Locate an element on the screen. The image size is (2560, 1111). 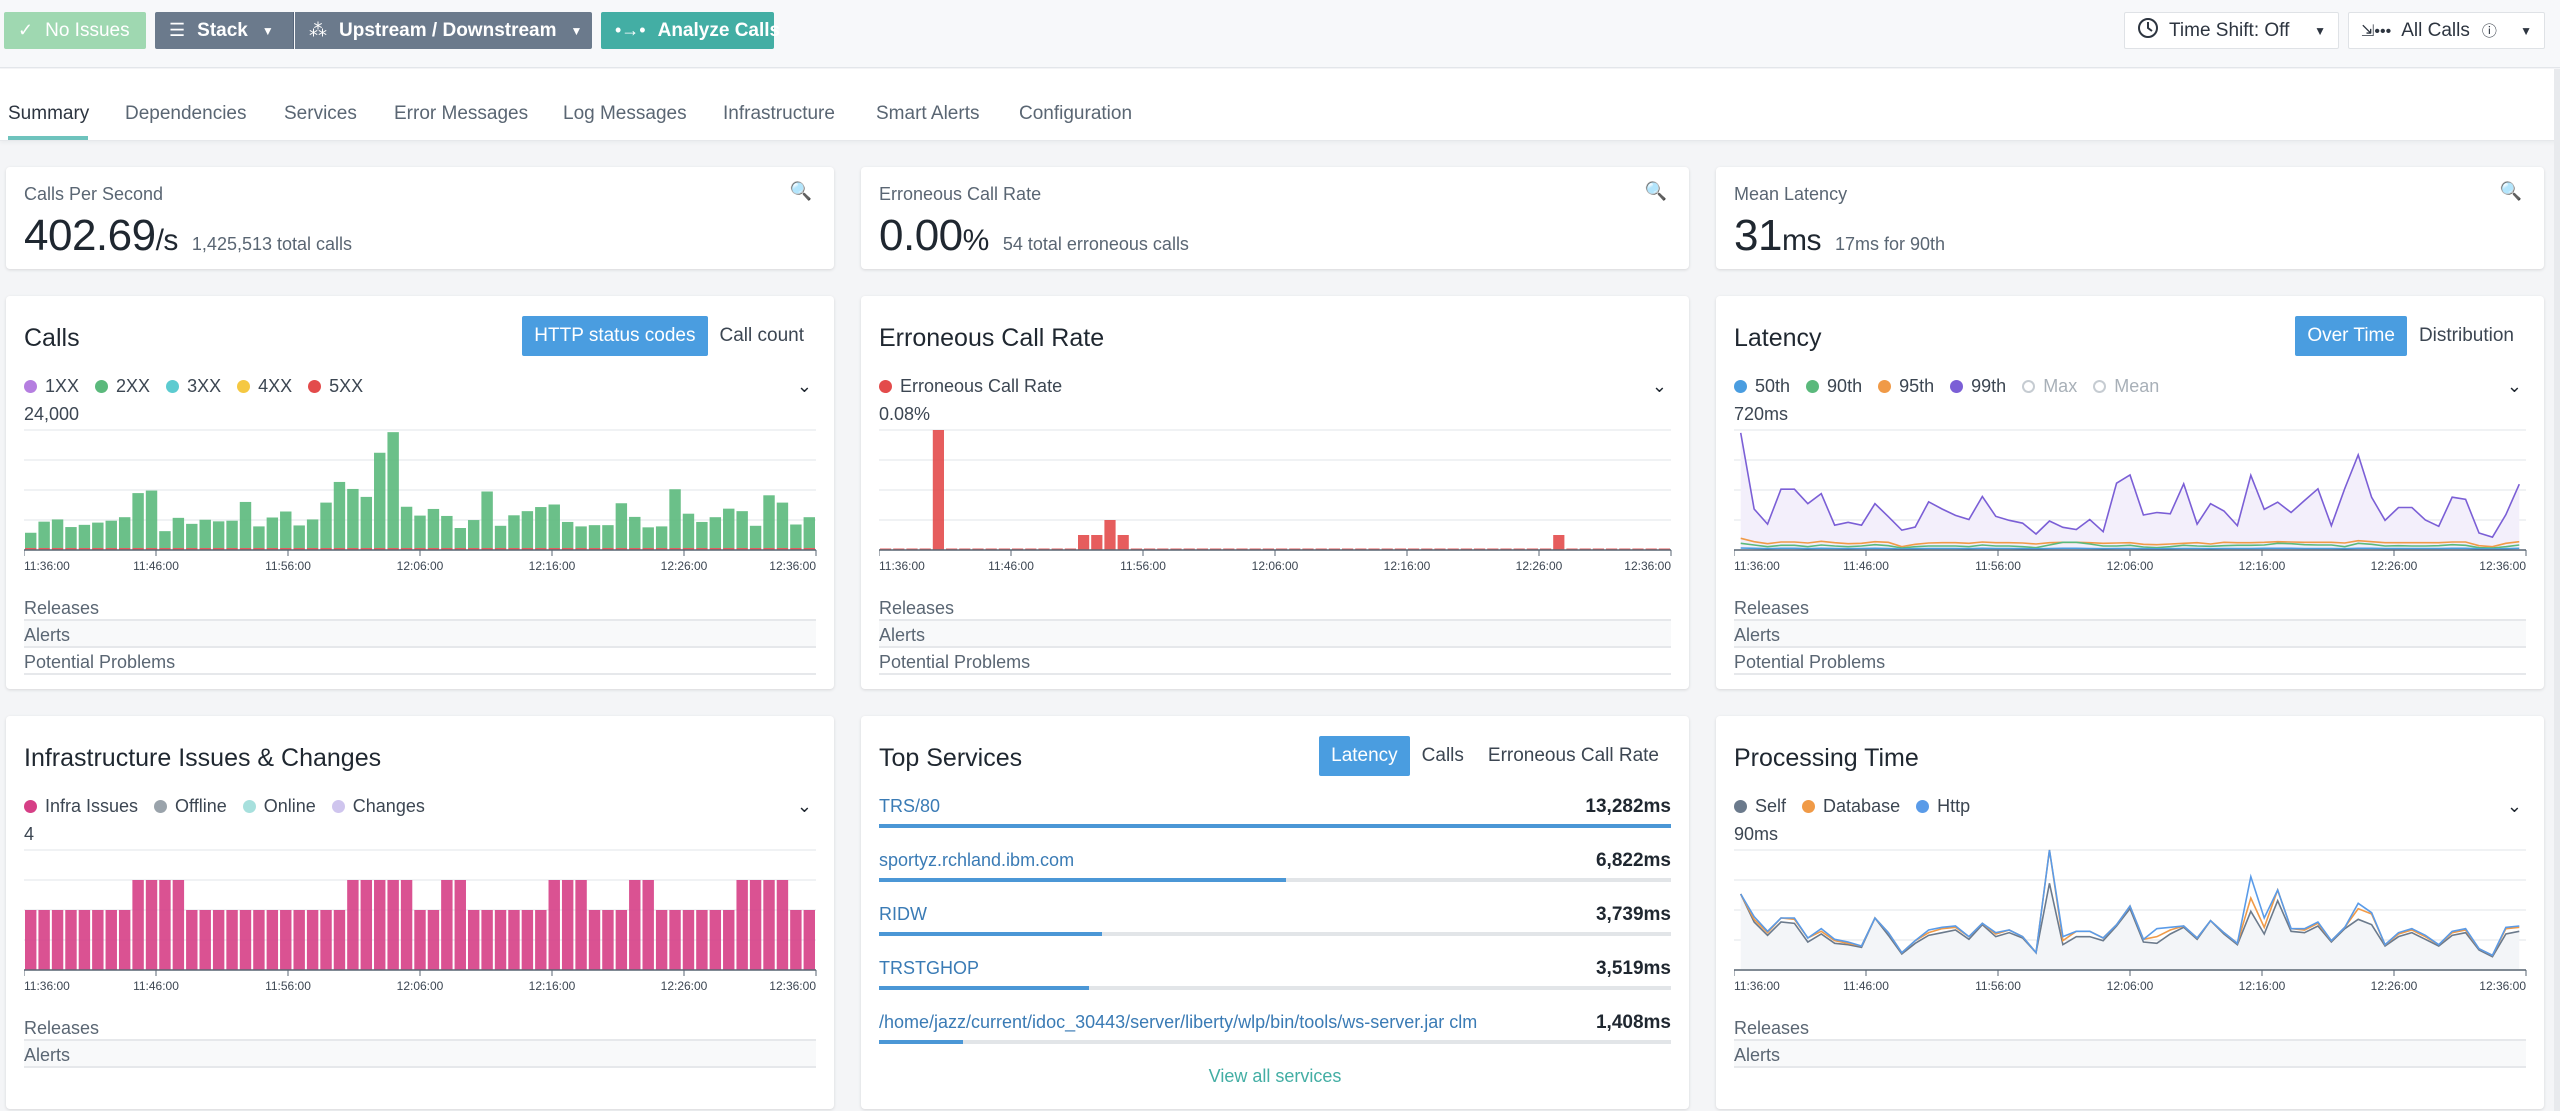
upstream-downstream-dropdown: ⁂ Upstream / Downstream ▼ is located at coordinates (443, 30).